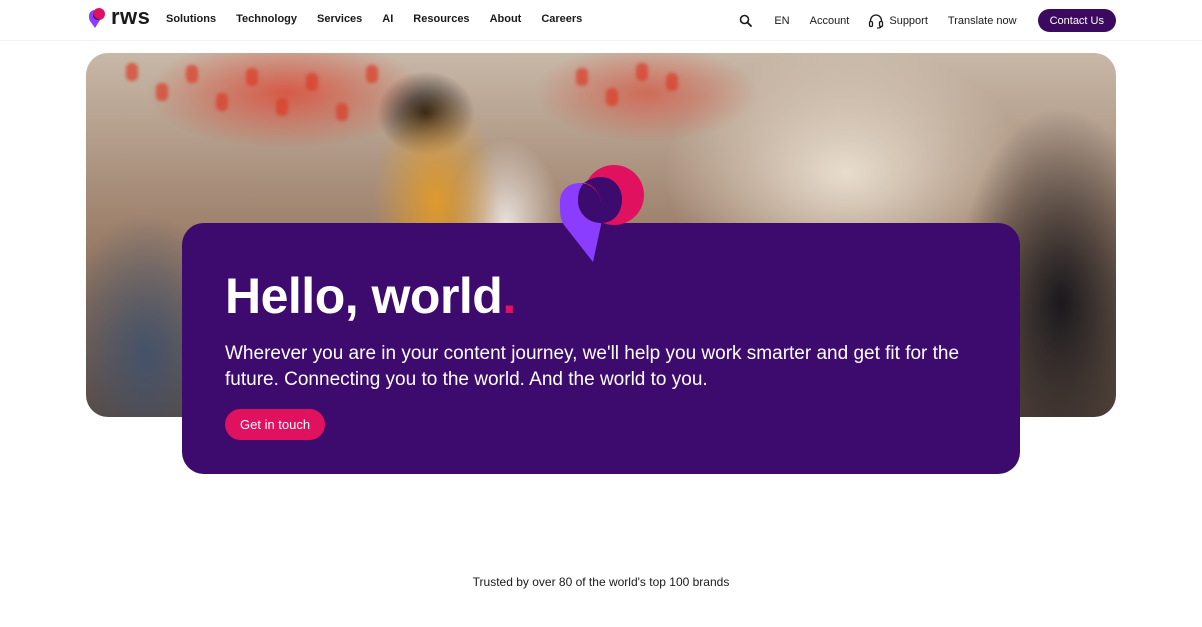 This screenshot has height=627, width=1202. Describe the element at coordinates (830, 21) in the screenshot. I see `account-link: Account` at that location.